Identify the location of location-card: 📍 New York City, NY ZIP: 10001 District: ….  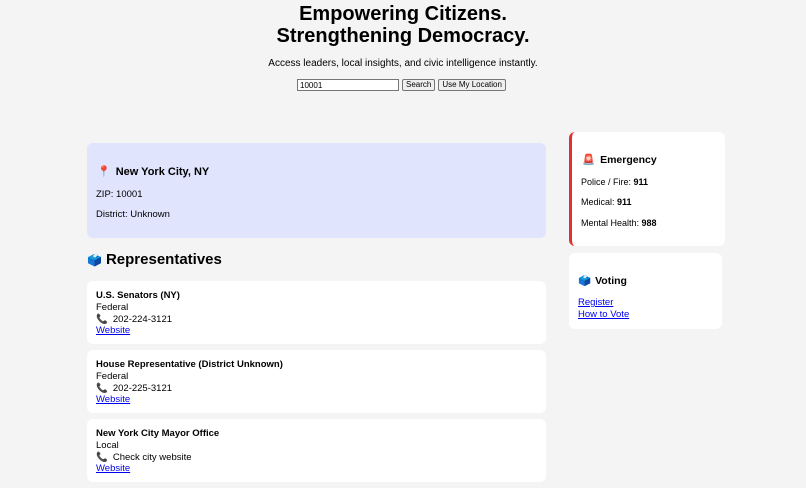
(316, 190).